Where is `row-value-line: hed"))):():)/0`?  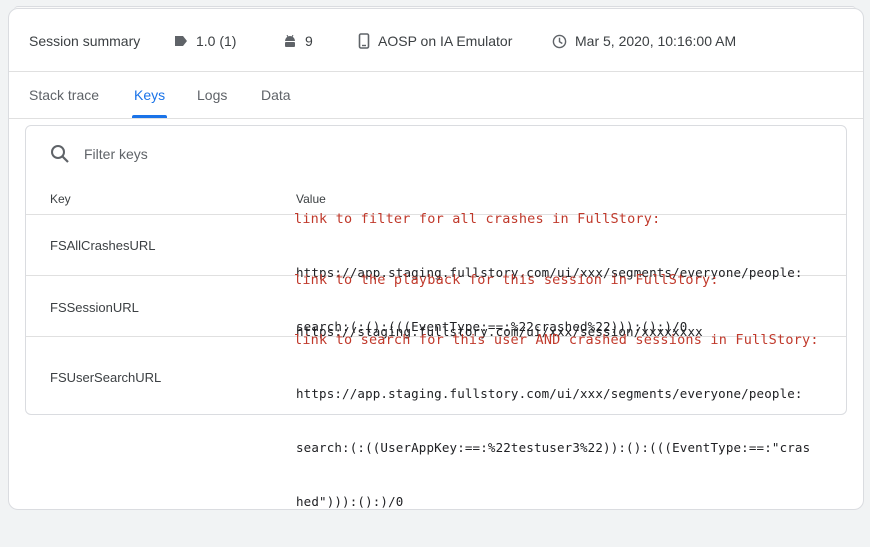 row-value-line: hed"))):():)/0 is located at coordinates (350, 501).